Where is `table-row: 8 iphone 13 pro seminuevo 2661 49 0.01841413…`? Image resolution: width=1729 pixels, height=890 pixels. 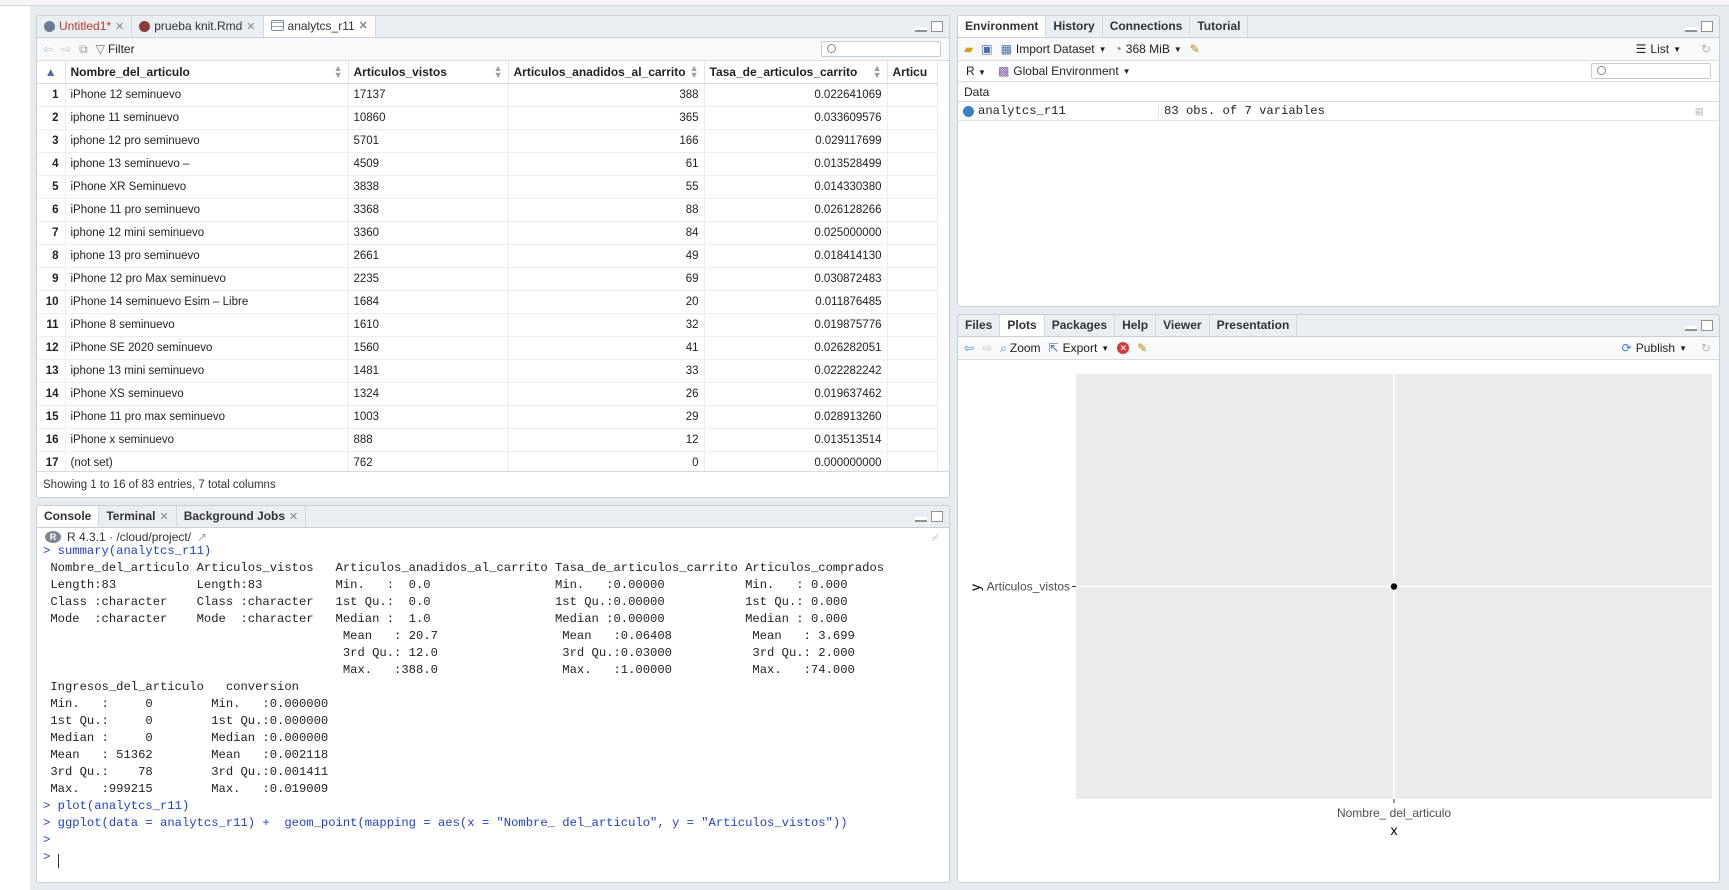 table-row: 8 iphone 13 pro seminuevo 2661 49 0.01841413… is located at coordinates (487, 256).